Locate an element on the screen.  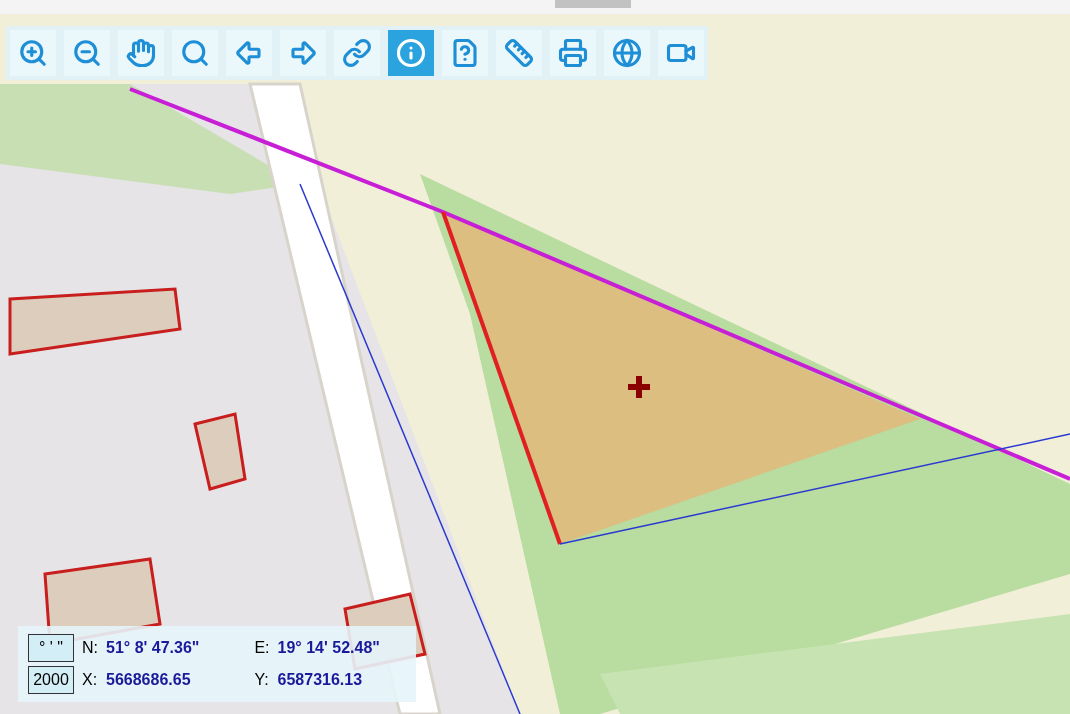
coordinate-label: X: is located at coordinates (90, 680).